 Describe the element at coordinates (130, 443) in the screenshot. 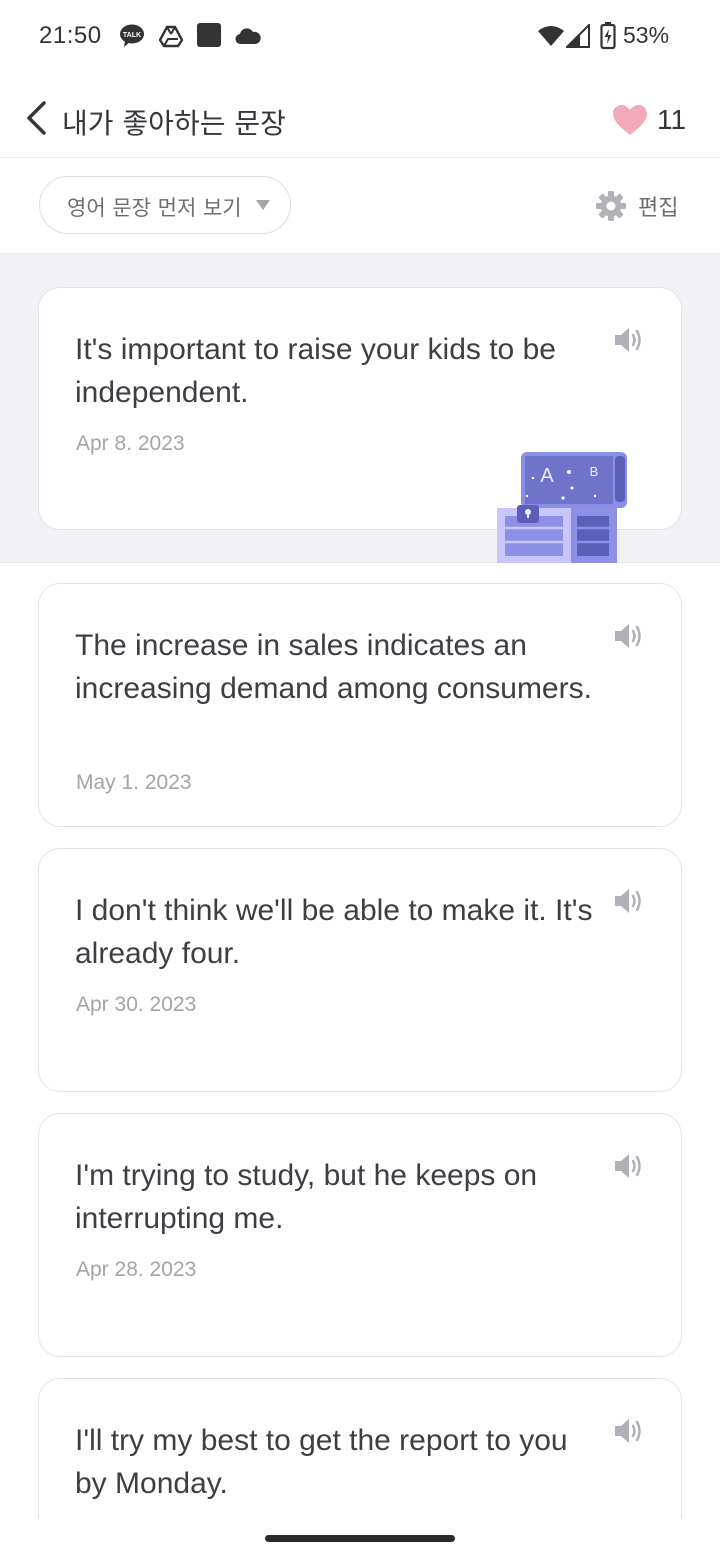

I see `sentence-date: Apr 8. 2023` at that location.